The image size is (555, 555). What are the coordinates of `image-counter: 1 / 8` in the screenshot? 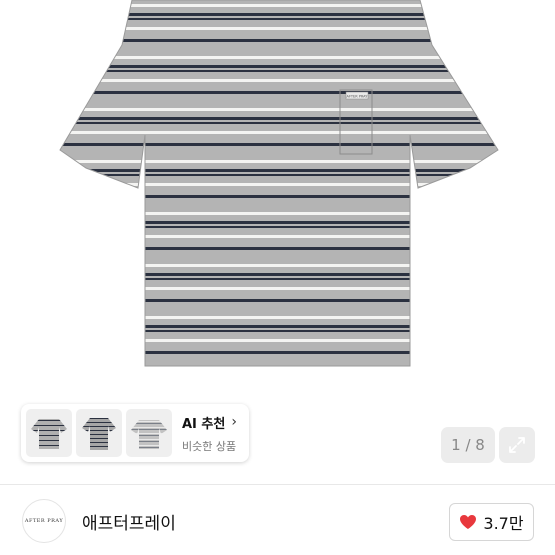 It's located at (468, 445).